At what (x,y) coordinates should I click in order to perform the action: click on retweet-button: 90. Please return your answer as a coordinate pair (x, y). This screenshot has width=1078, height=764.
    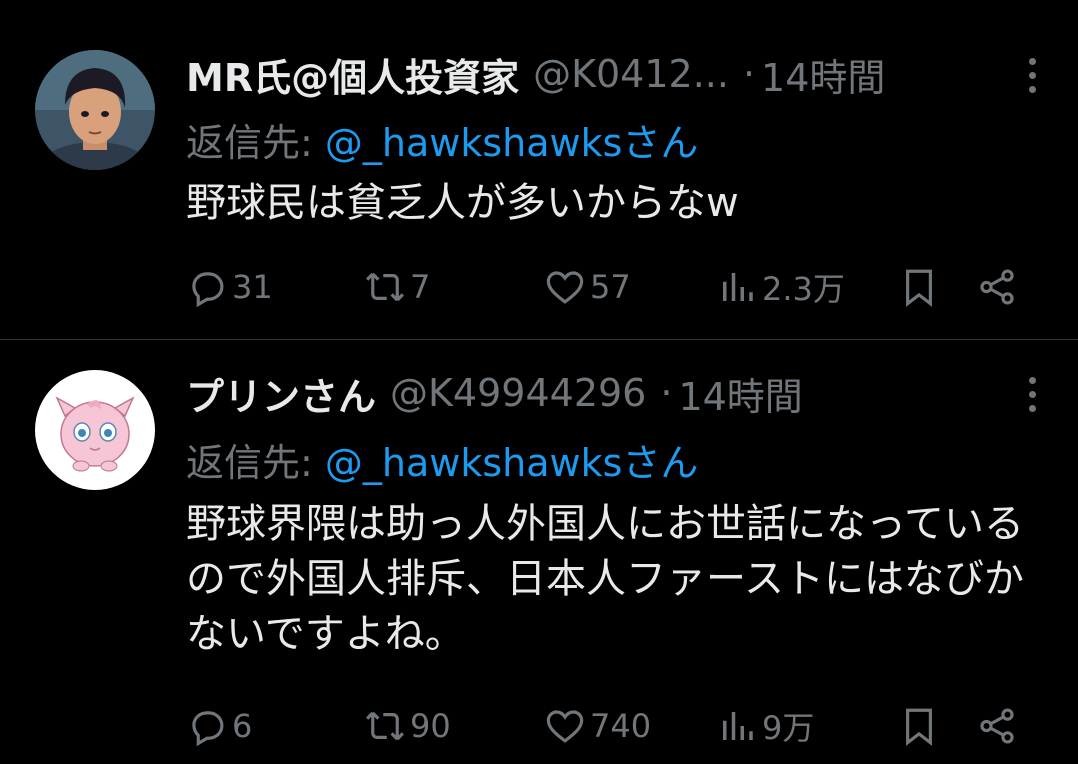
    Looking at the image, I should click on (407, 726).